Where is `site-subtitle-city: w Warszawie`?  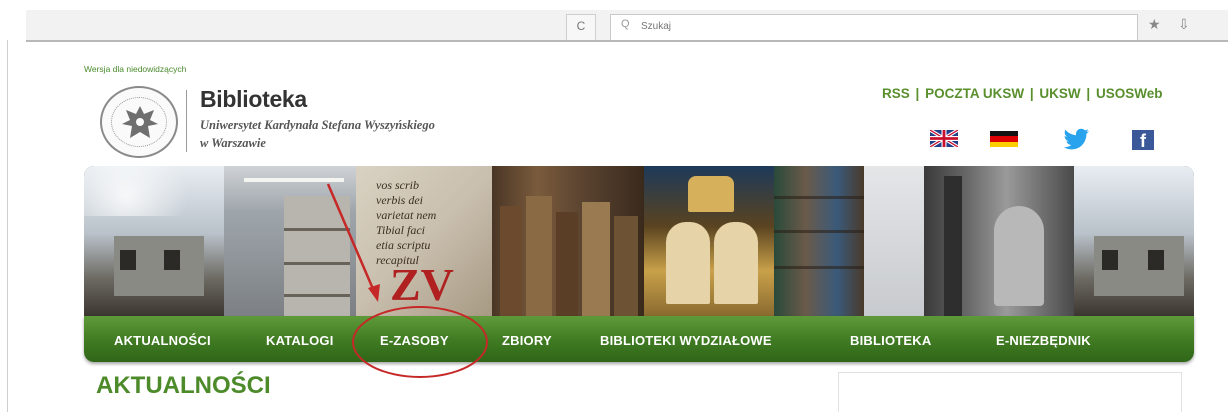
site-subtitle-city: w Warszawie is located at coordinates (233, 143).